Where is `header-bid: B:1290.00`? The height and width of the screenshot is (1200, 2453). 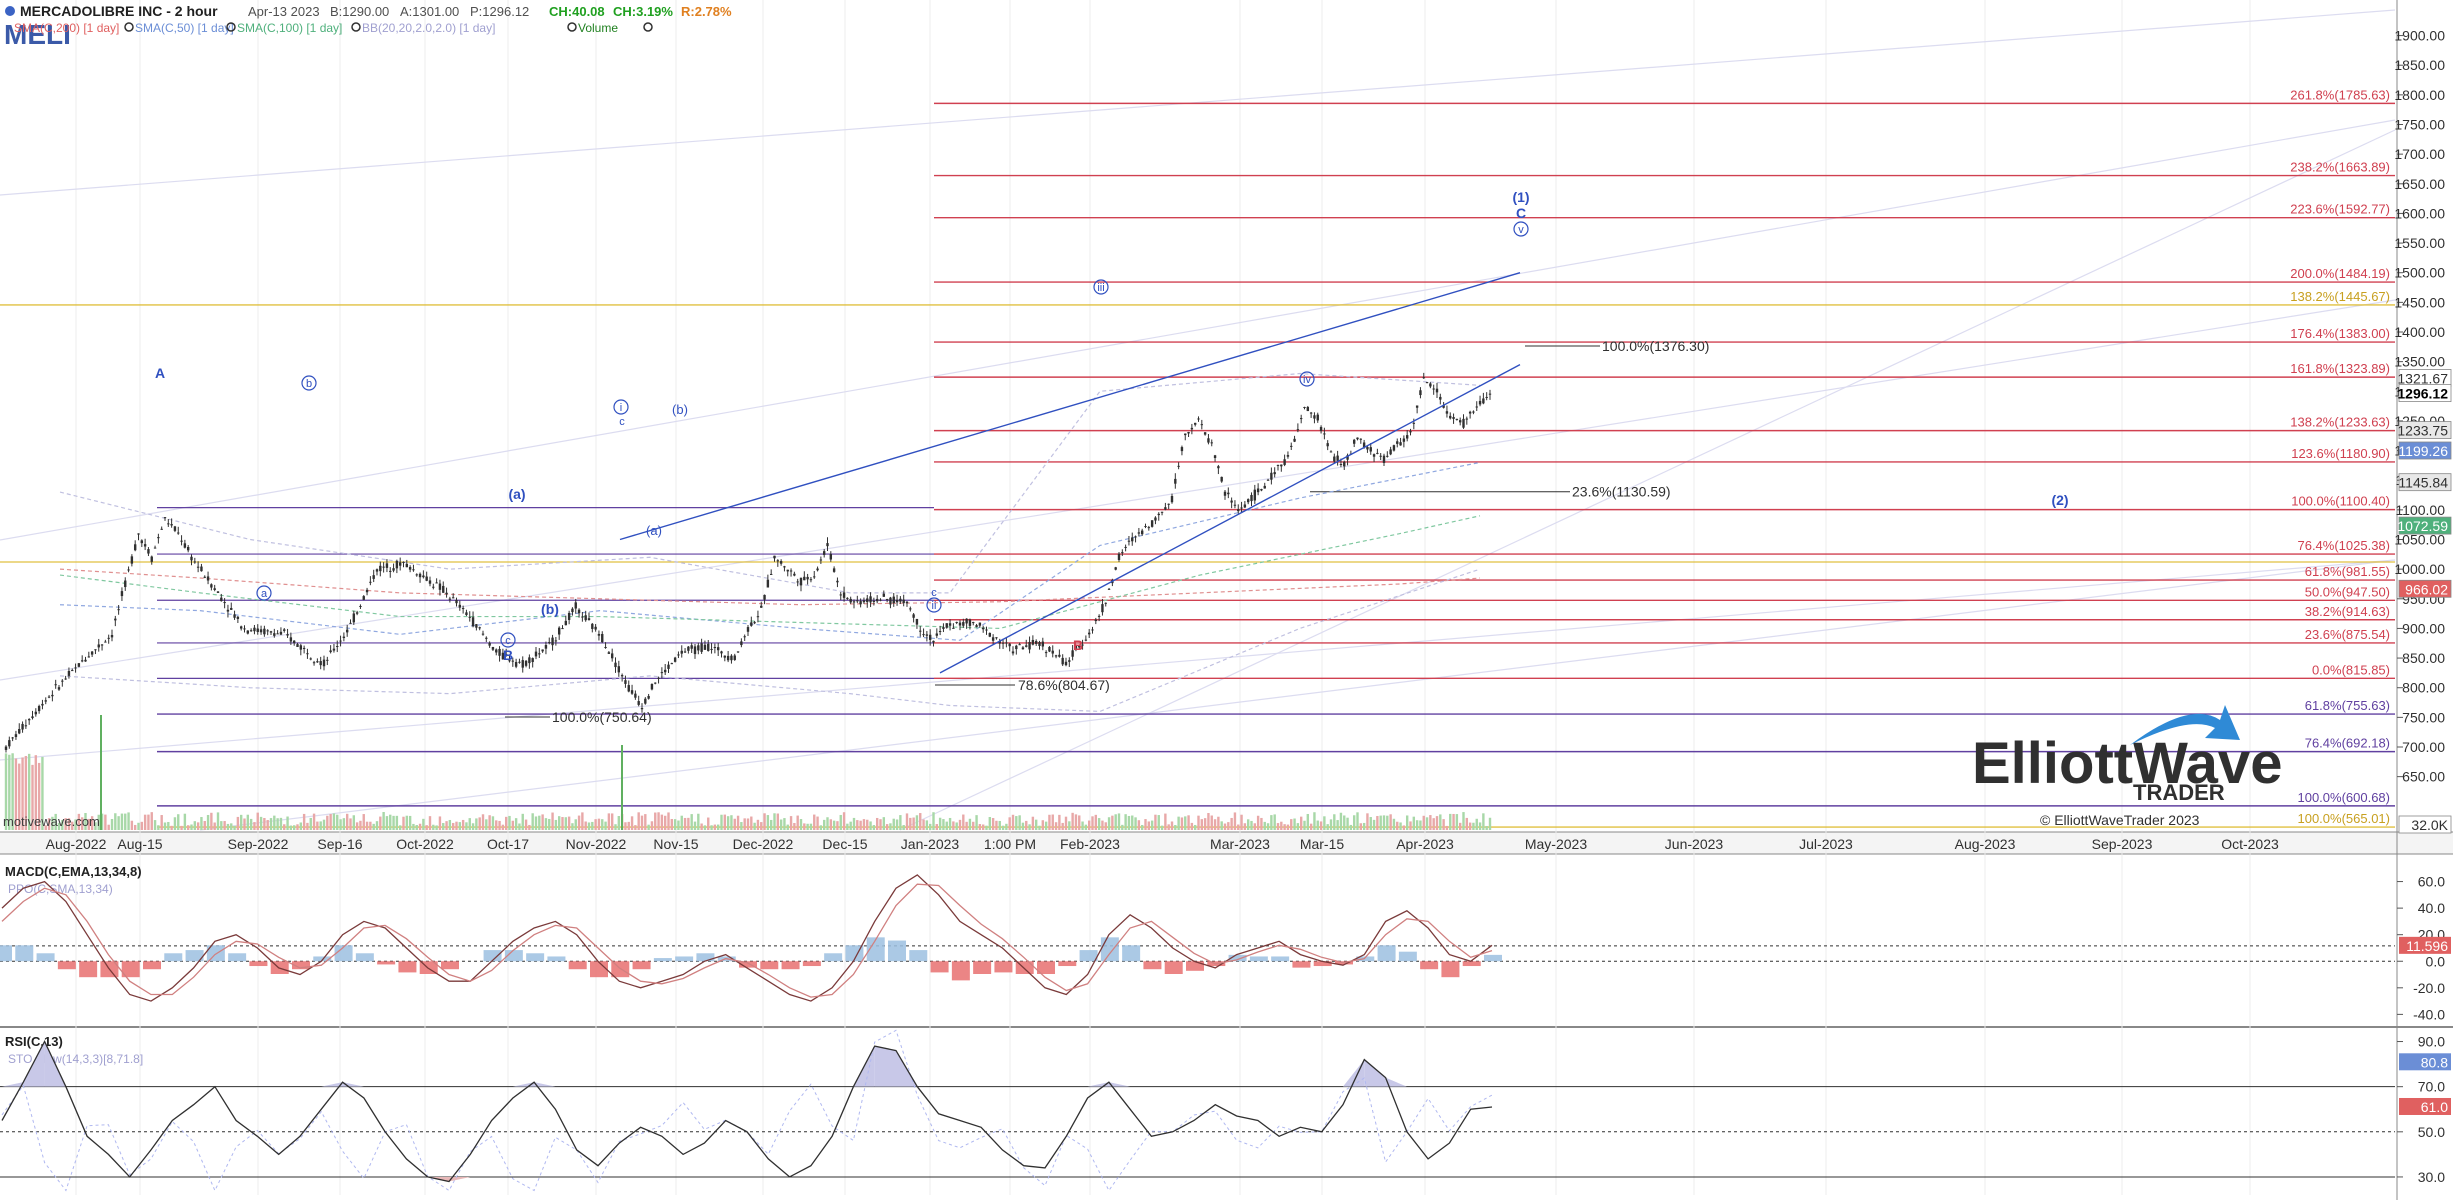
header-bid: B:1290.00 is located at coordinates (359, 11).